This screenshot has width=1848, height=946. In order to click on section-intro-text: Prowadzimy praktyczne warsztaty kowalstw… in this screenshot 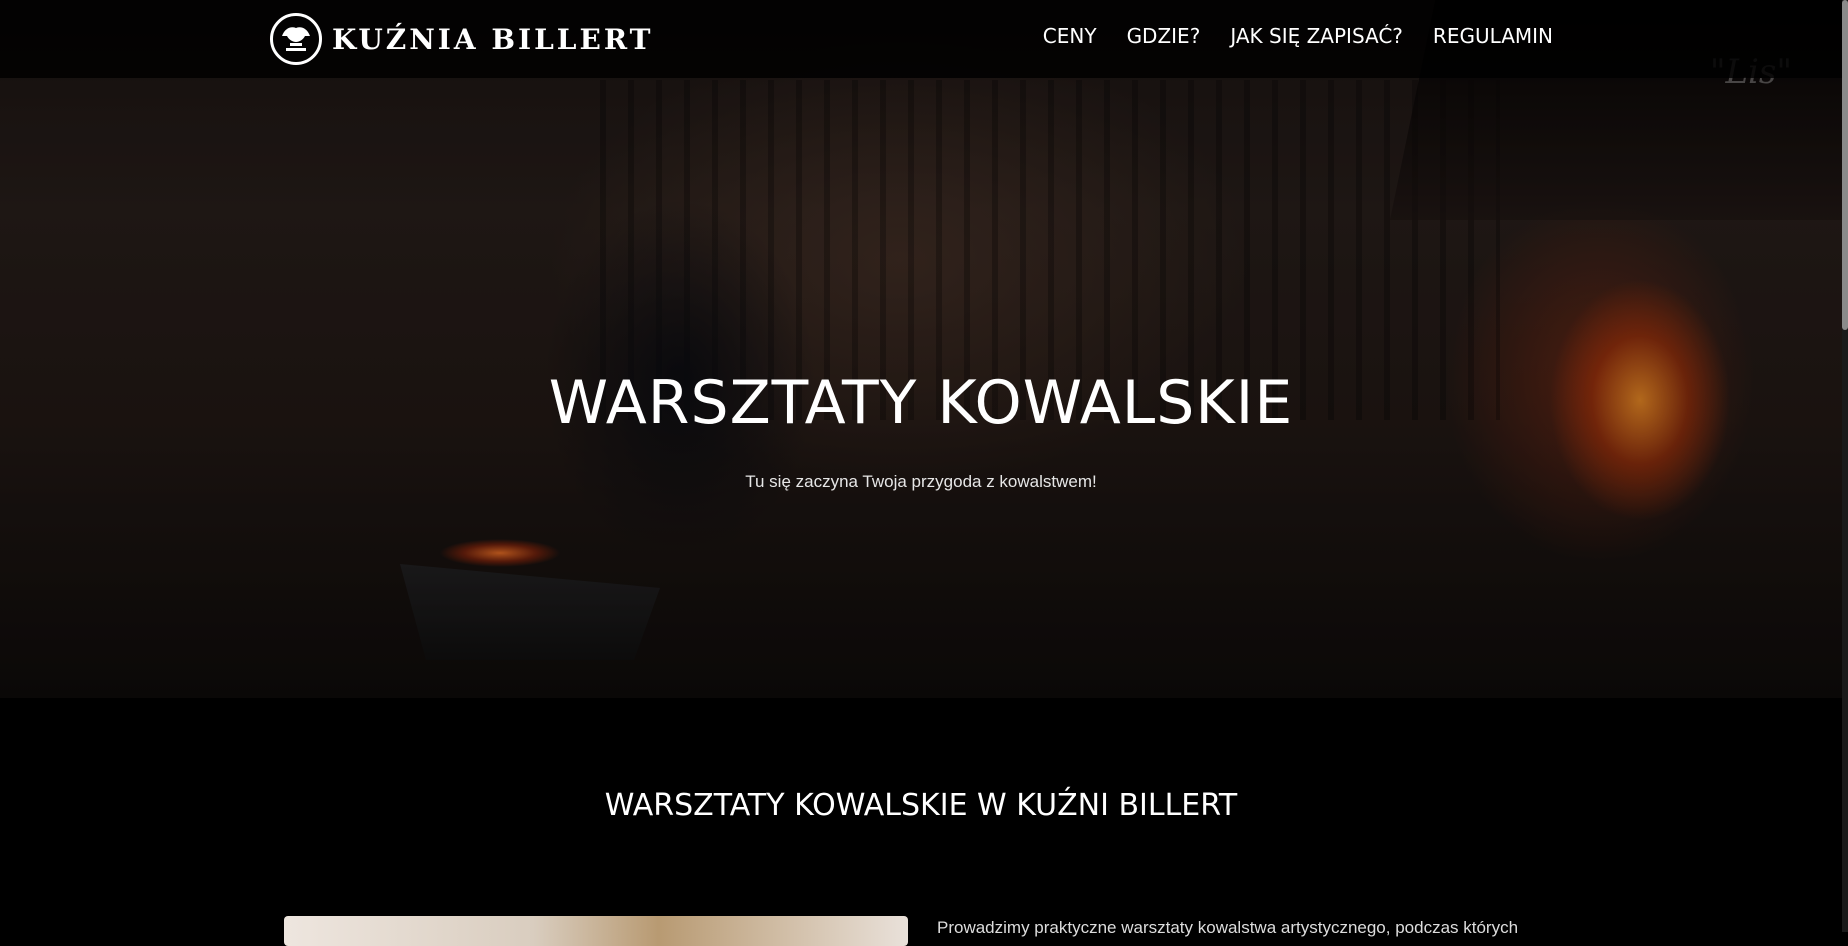, I will do `click(1228, 927)`.